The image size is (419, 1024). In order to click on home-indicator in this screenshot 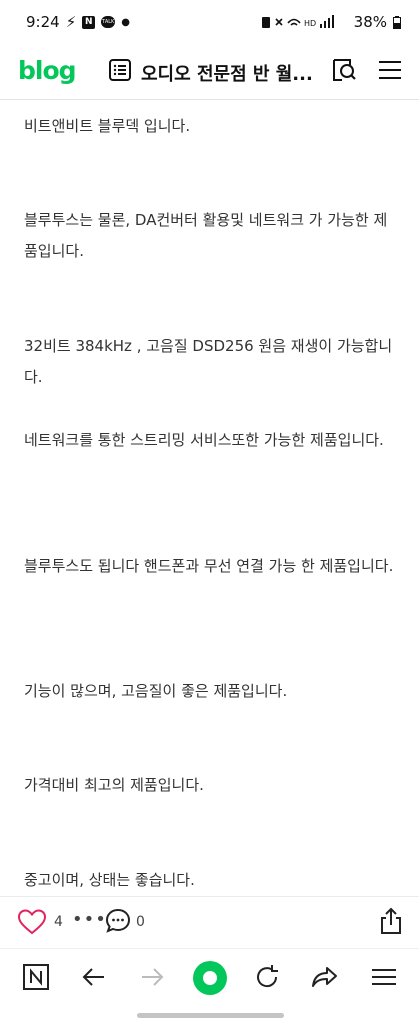, I will do `click(210, 1015)`.